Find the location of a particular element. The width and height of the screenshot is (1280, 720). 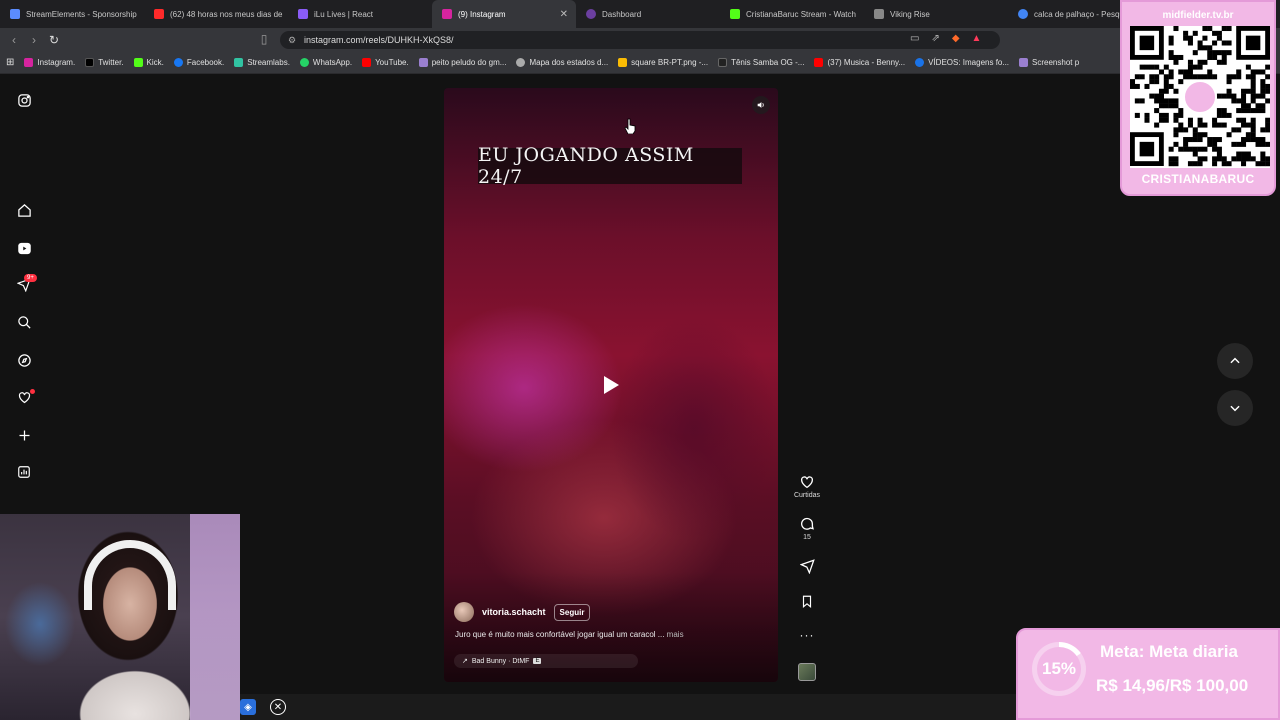

chevron-up-icon is located at coordinates (1235, 360).